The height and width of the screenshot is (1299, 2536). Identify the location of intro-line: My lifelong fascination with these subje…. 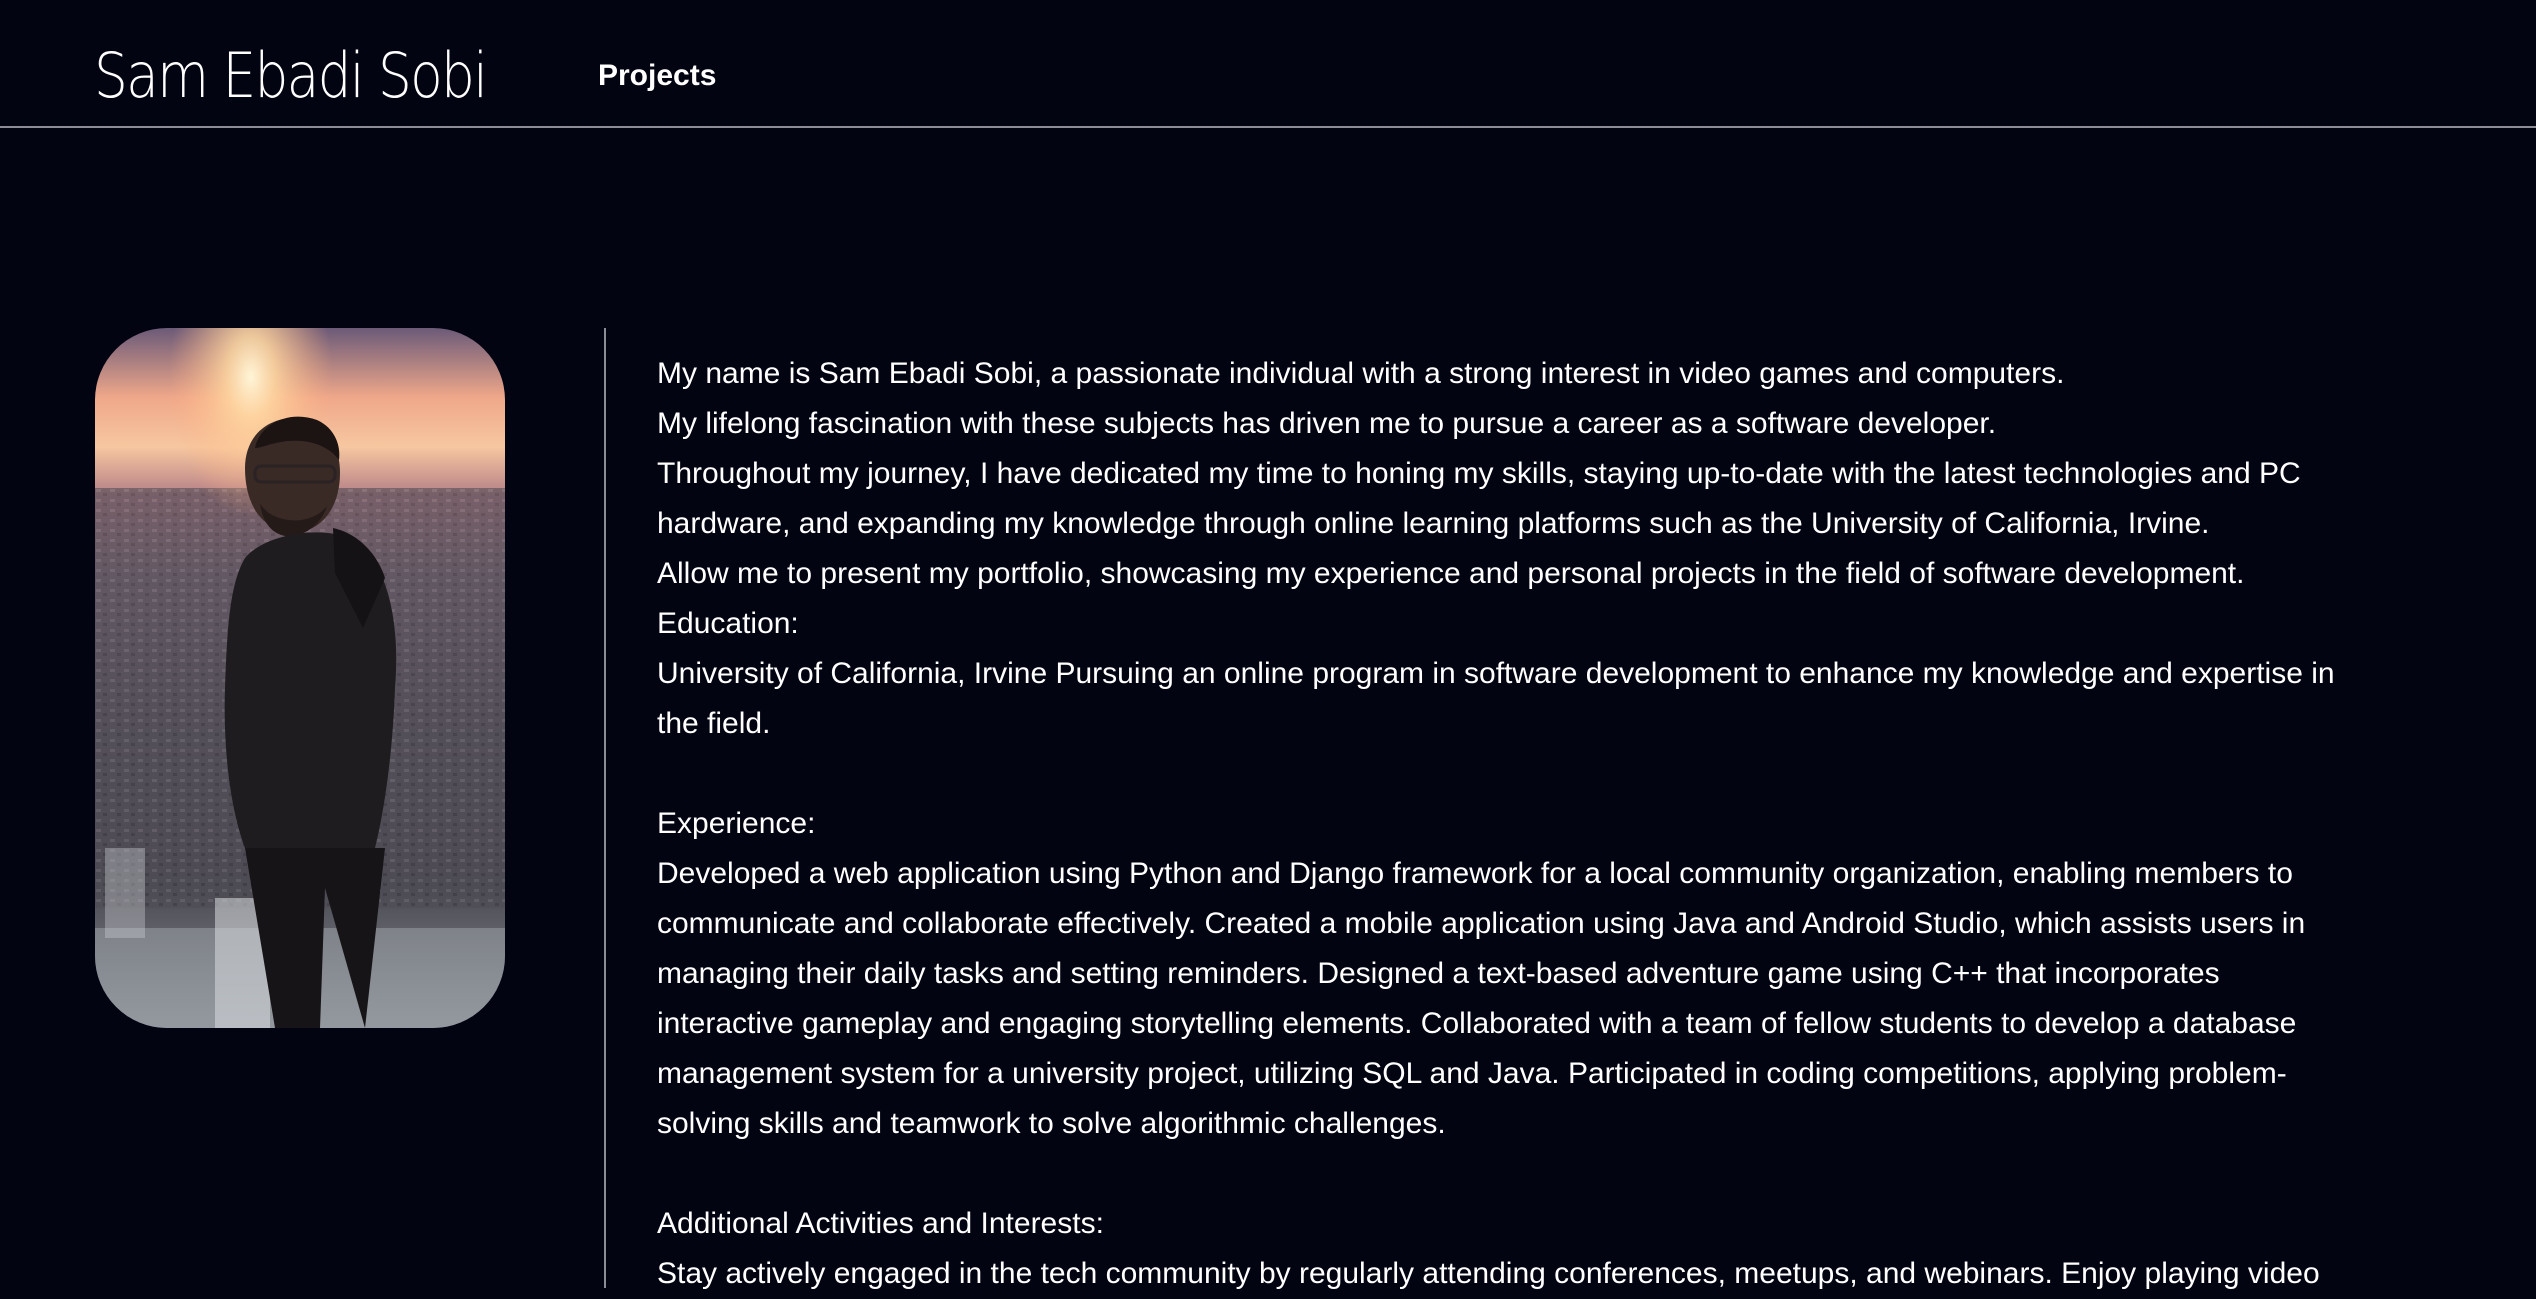
(1327, 423).